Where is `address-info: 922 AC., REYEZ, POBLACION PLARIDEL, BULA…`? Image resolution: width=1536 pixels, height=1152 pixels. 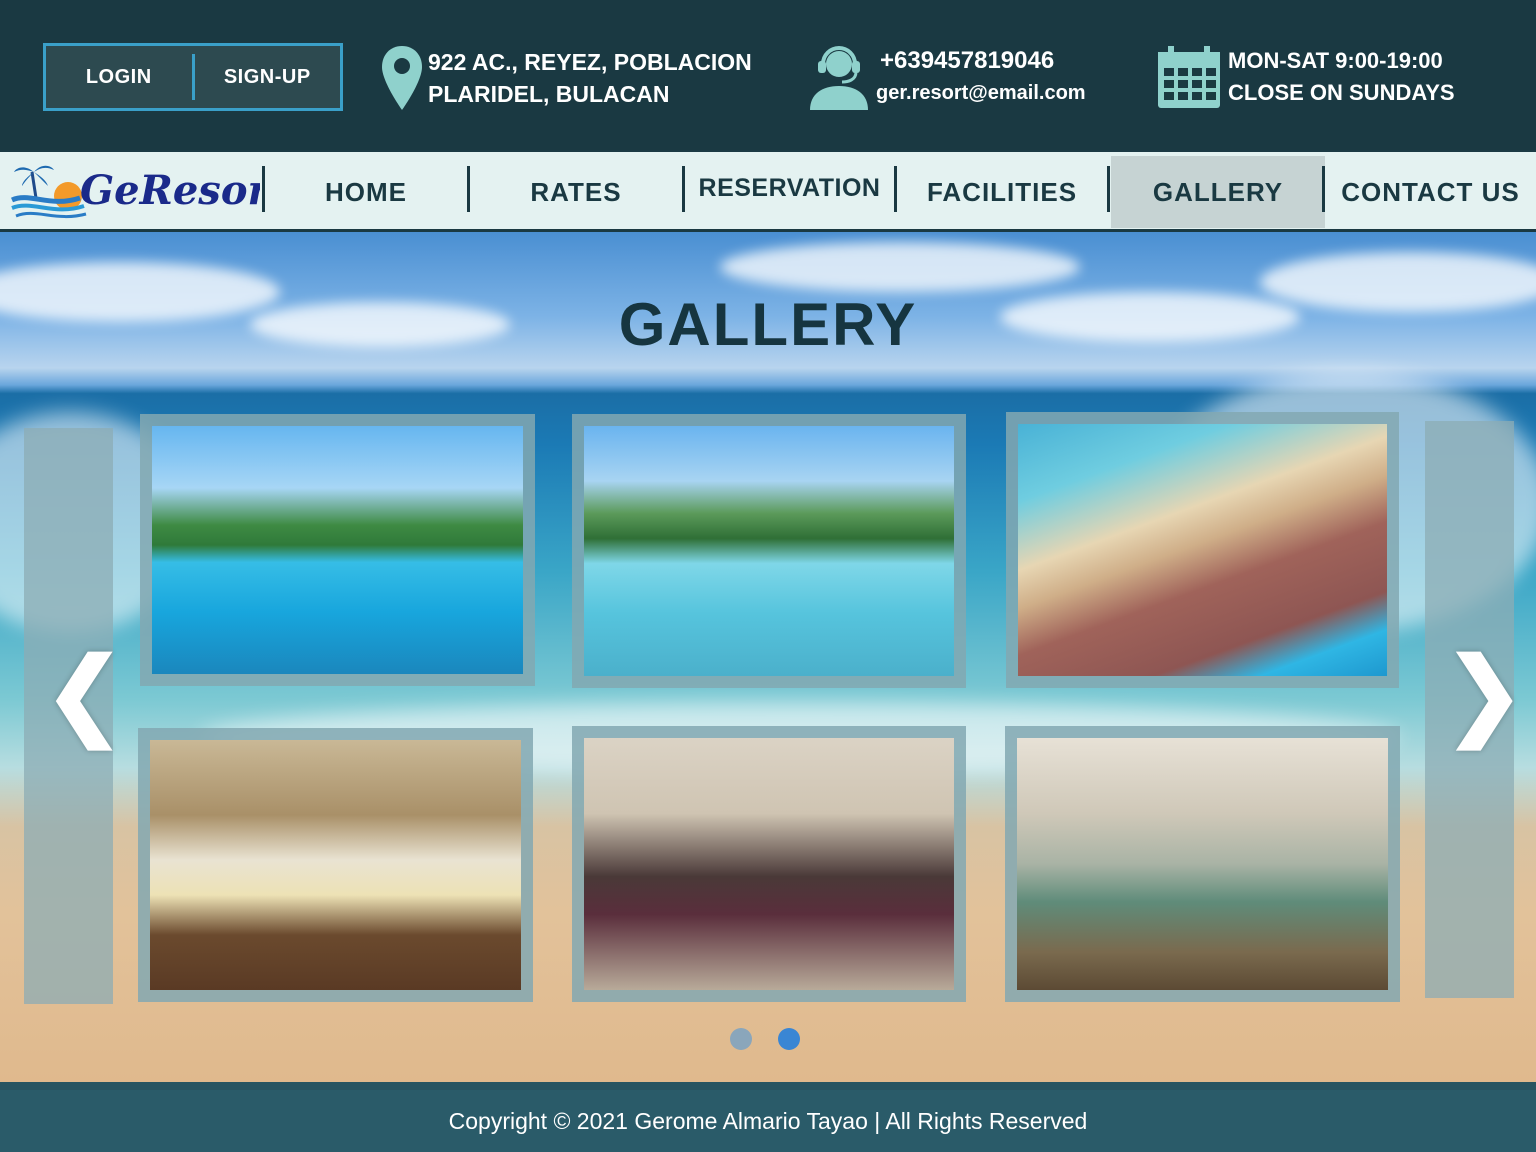
address-info: 922 AC., REYEZ, POBLACION PLARIDEL, BULA… is located at coordinates (566, 78).